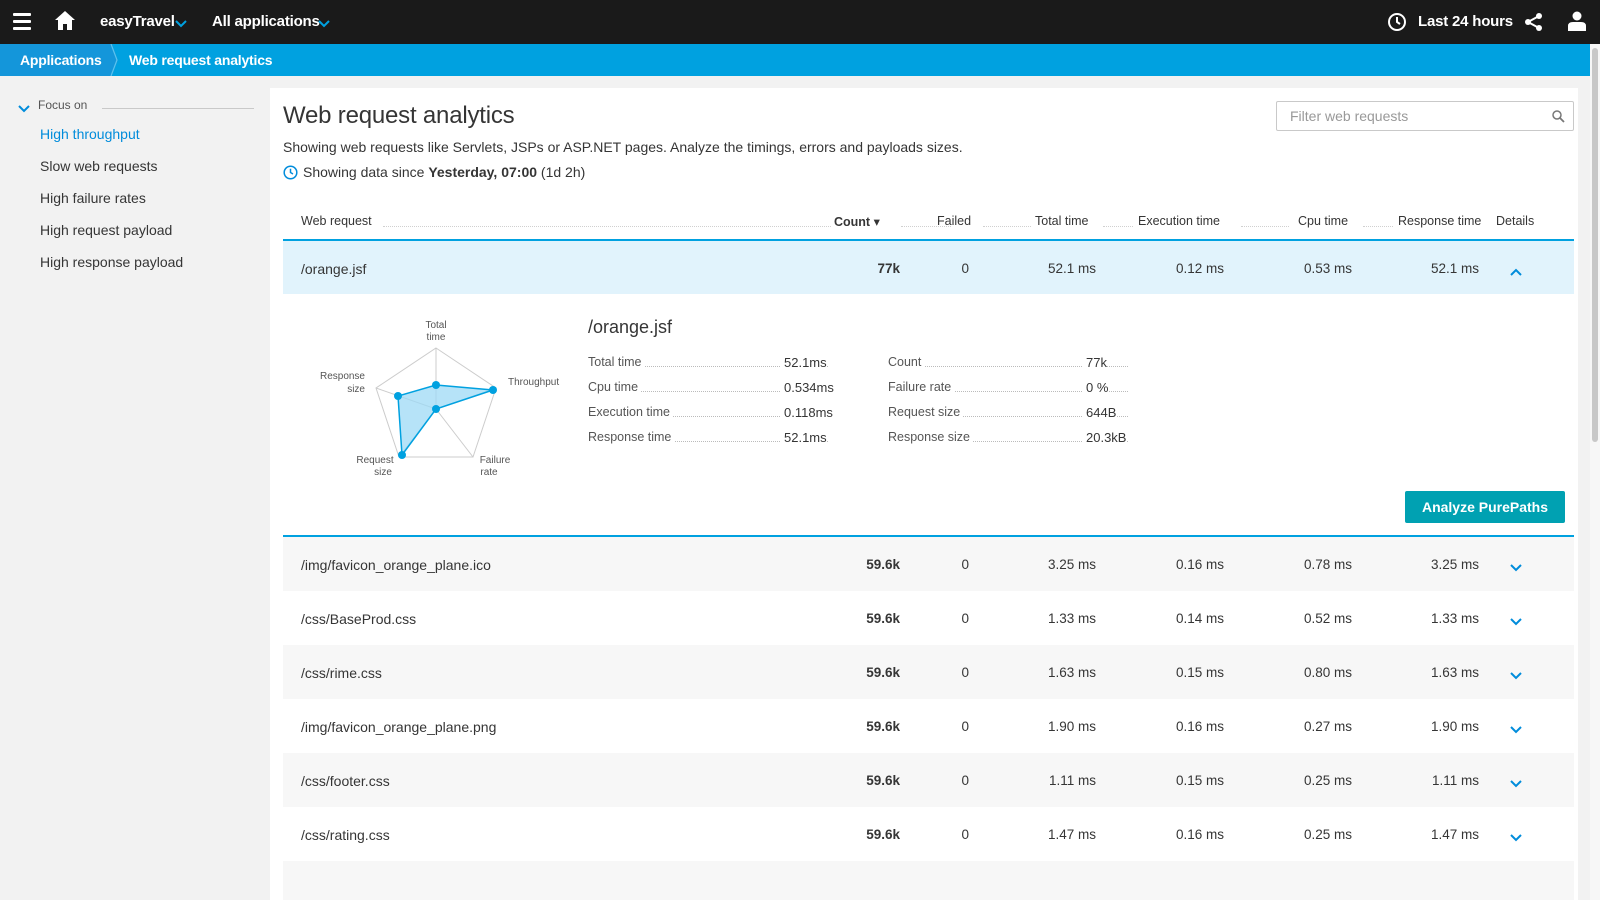  I want to click on focus-on-header: Focus on, so click(136, 105).